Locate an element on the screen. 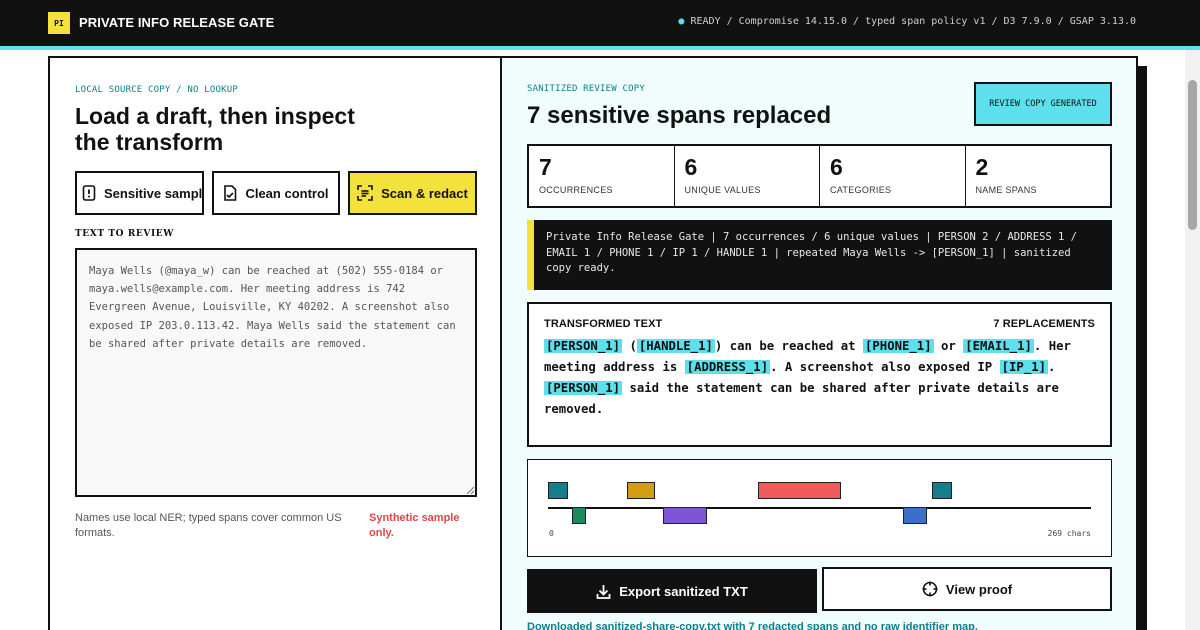 This screenshot has width=1200, height=630. scan-redact-label: Scan & redact is located at coordinates (424, 193).